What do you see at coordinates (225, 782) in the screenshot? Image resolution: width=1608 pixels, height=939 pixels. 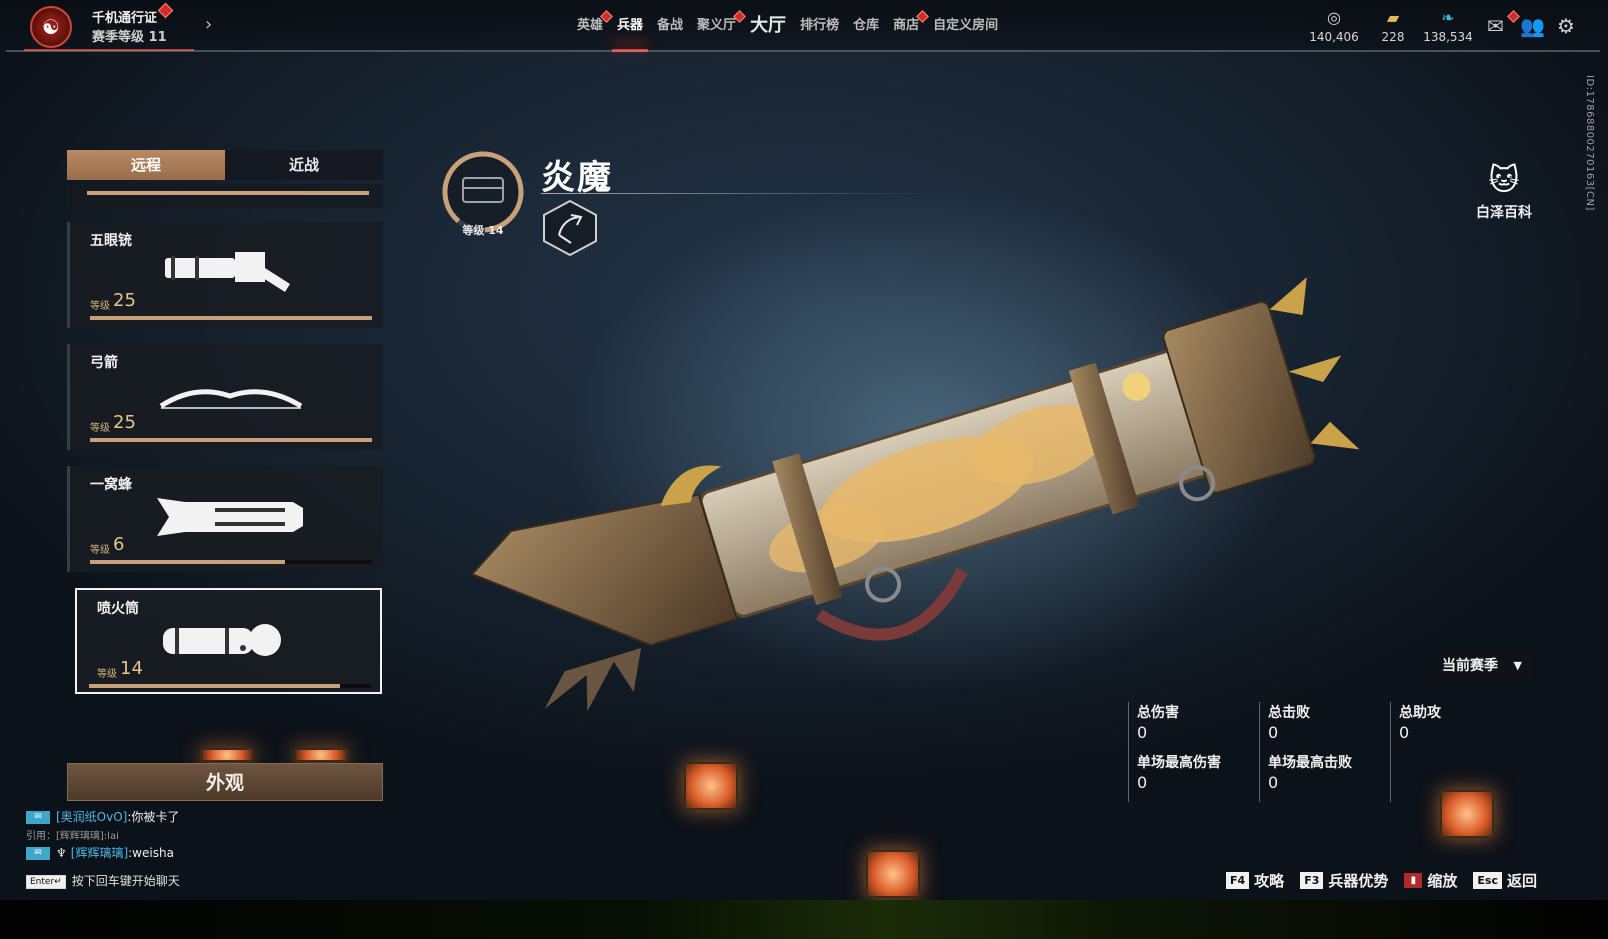 I see `appearance-button: 外观` at bounding box center [225, 782].